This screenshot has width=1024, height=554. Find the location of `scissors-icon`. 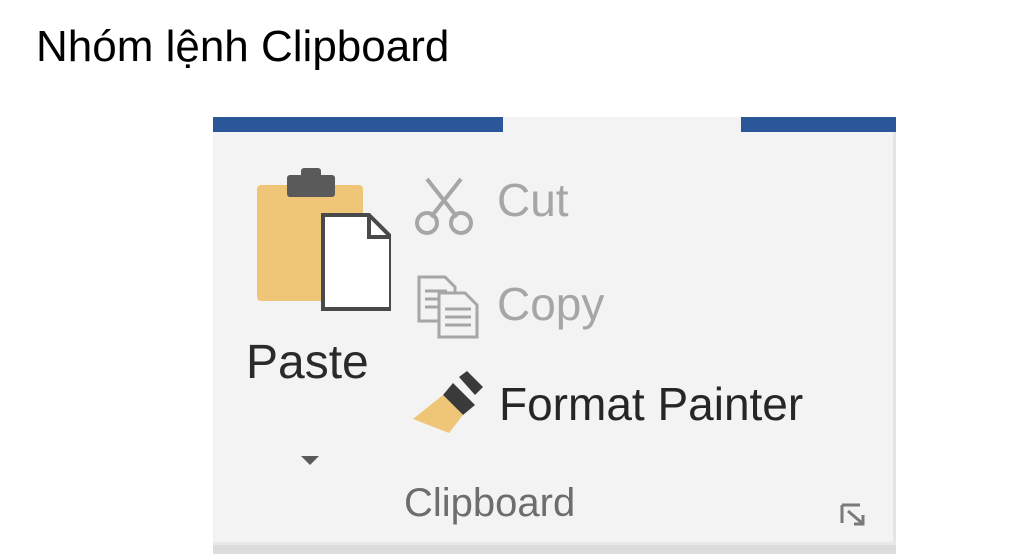

scissors-icon is located at coordinates (444, 206).